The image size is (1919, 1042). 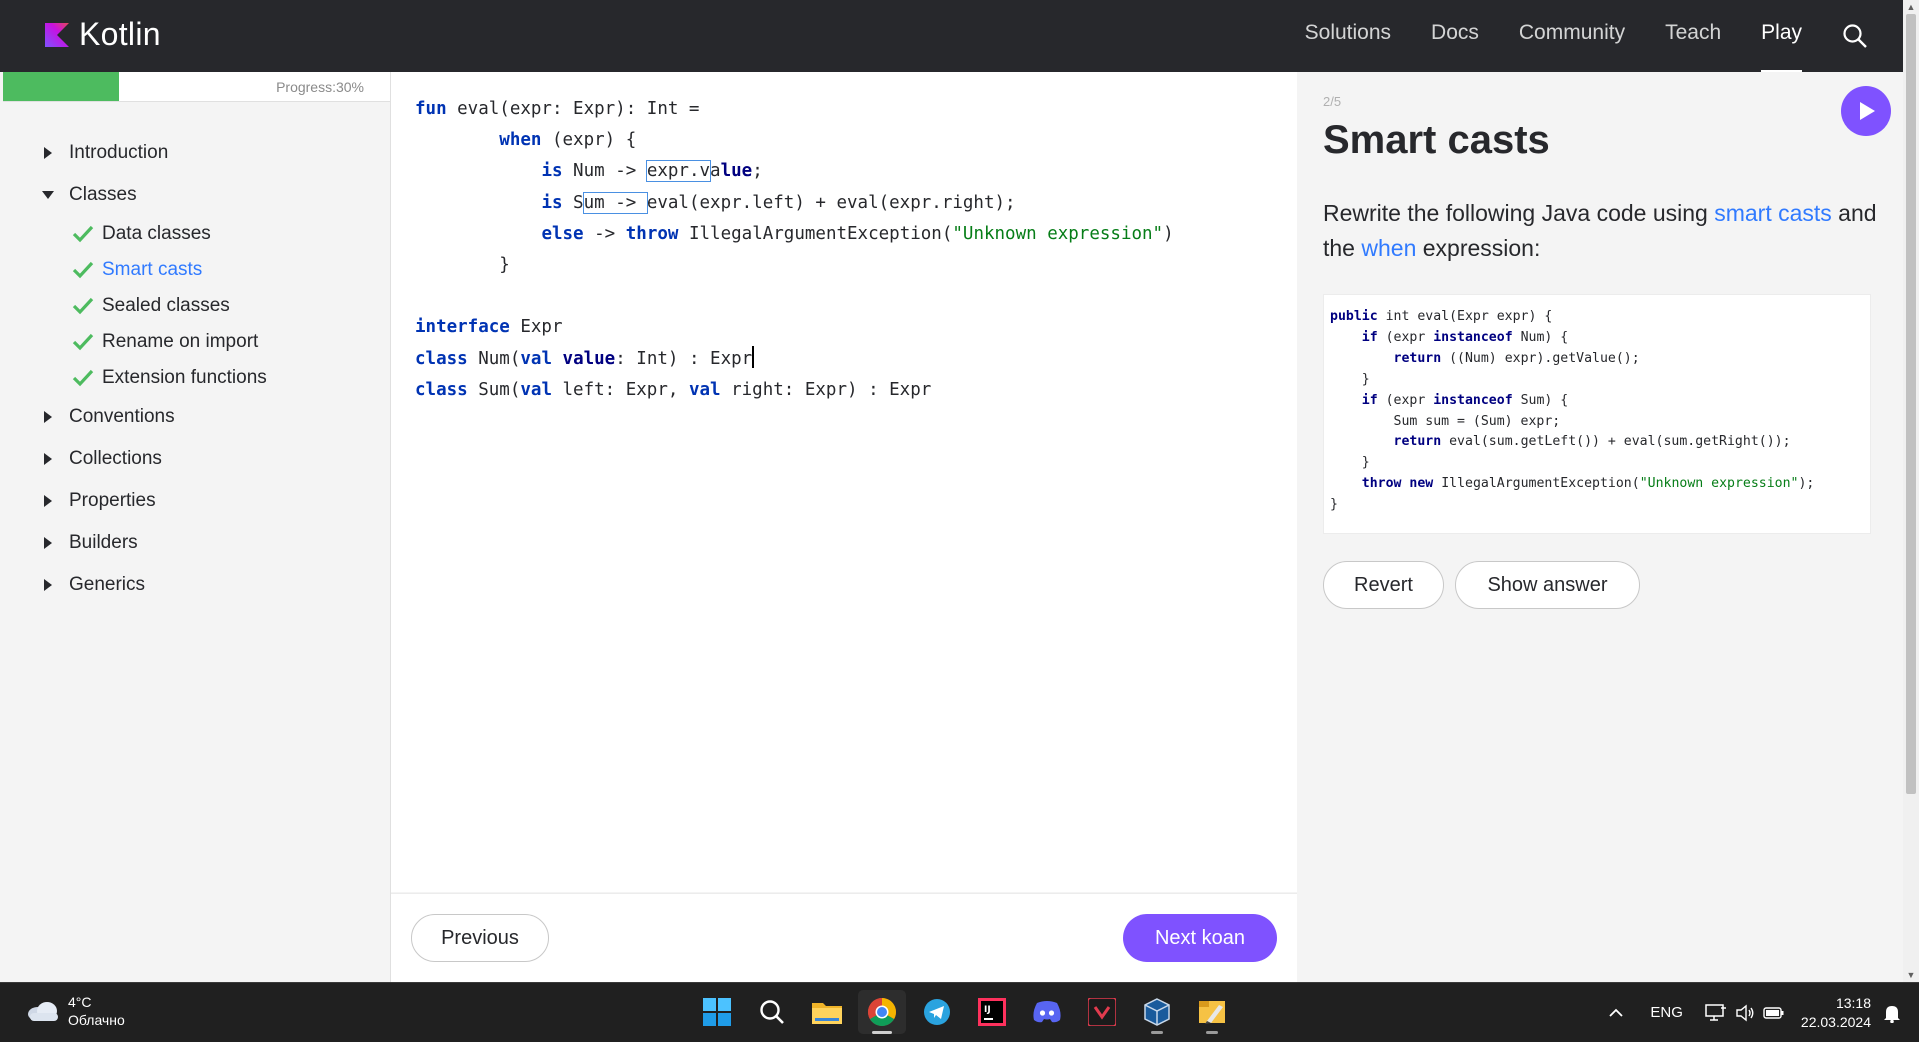 I want to click on volume-icon, so click(x=1745, y=1013).